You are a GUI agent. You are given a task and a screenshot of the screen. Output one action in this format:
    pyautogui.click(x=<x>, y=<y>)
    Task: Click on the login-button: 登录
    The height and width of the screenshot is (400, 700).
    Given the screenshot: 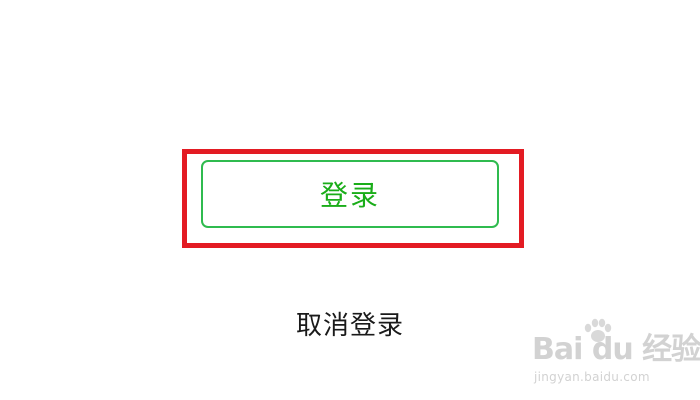 What is the action you would take?
    pyautogui.click(x=350, y=194)
    